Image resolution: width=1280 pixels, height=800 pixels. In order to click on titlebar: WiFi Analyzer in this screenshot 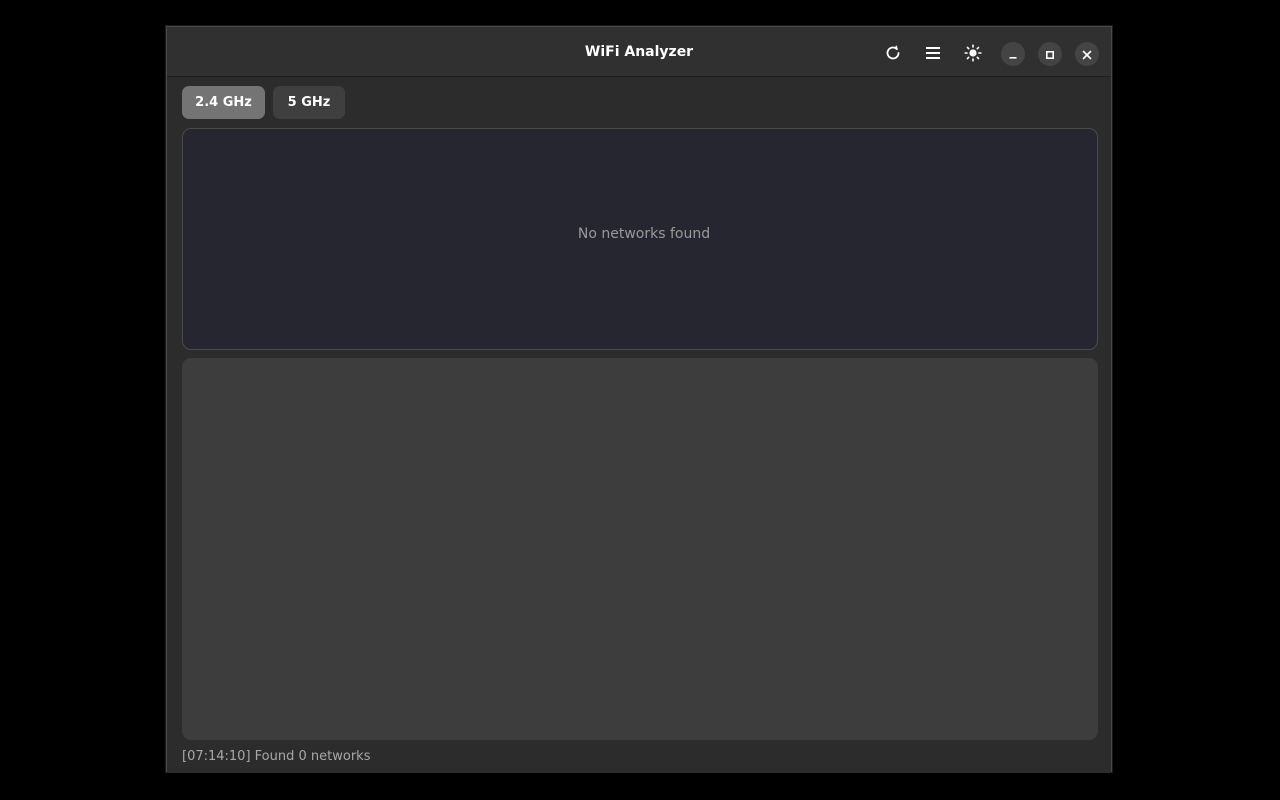, I will do `click(639, 52)`.